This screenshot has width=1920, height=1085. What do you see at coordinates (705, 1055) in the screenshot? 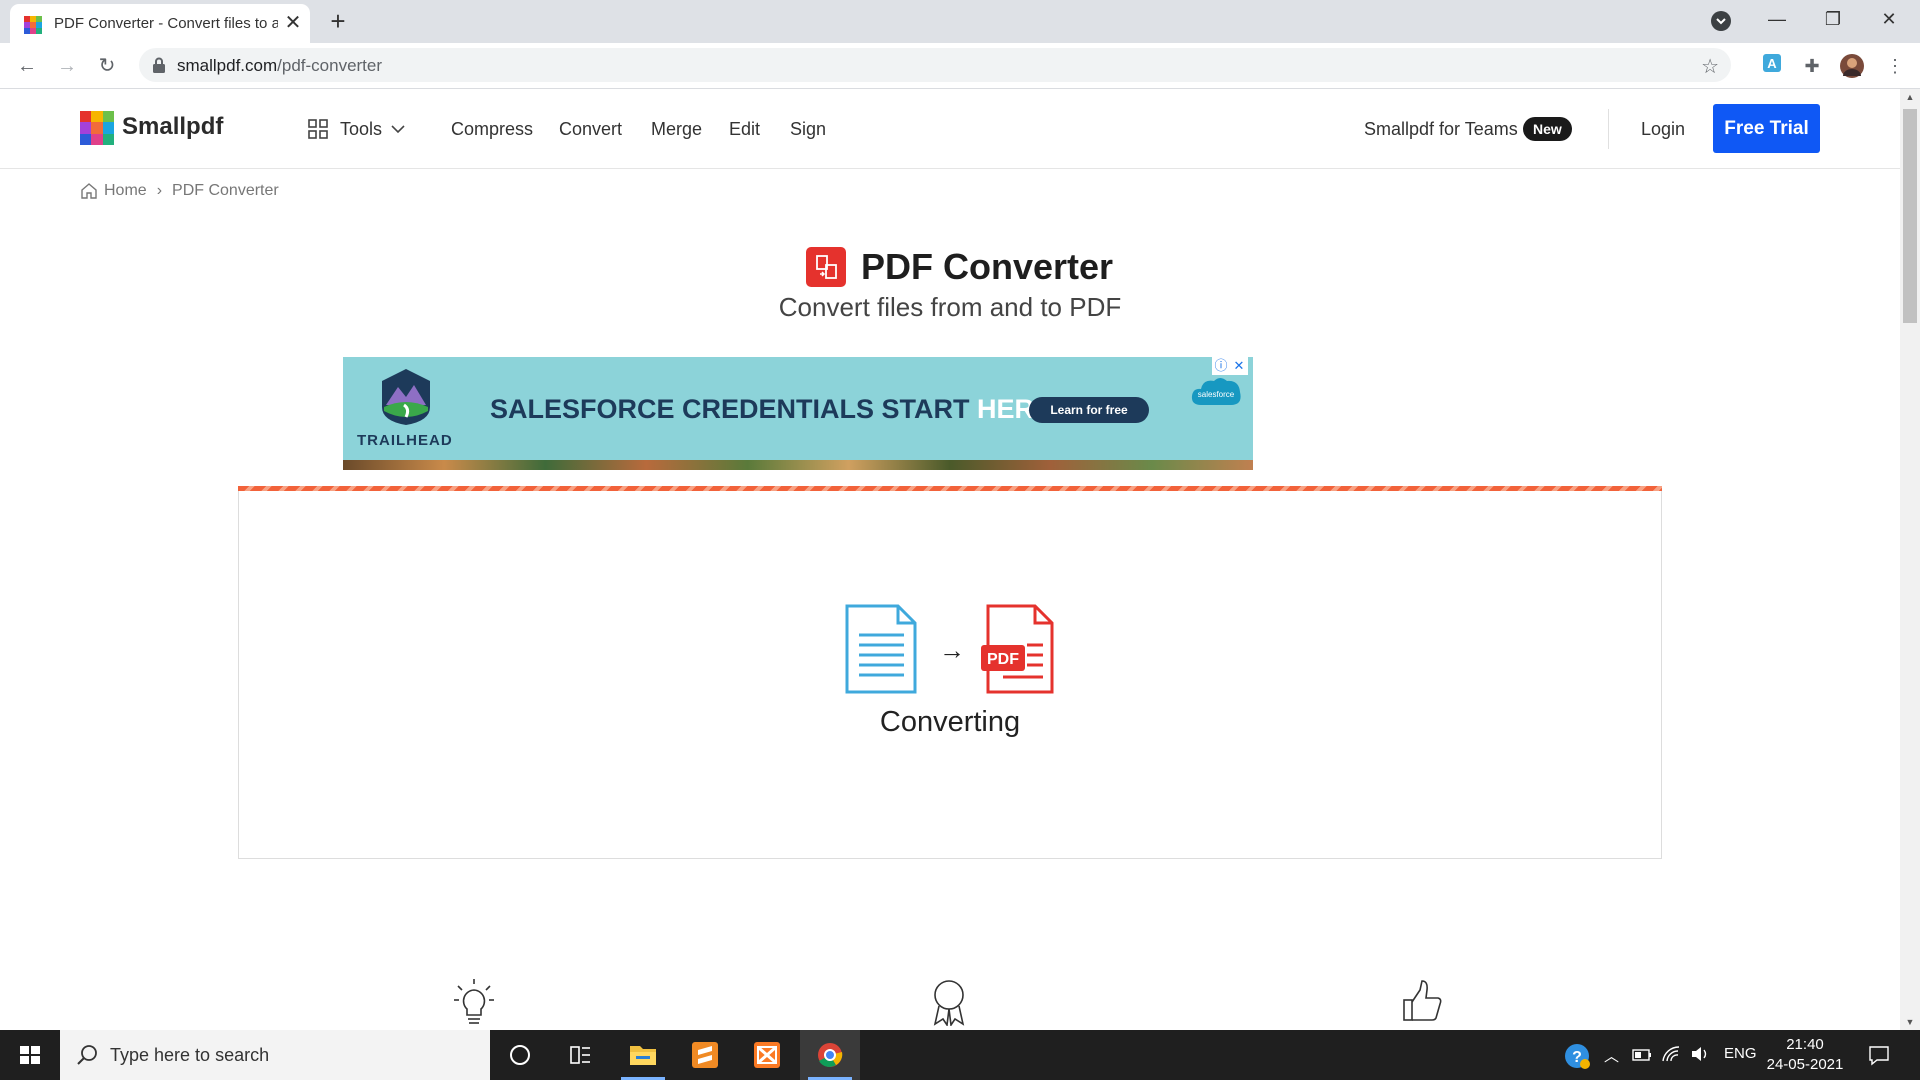
I see `sublime-text-icon` at bounding box center [705, 1055].